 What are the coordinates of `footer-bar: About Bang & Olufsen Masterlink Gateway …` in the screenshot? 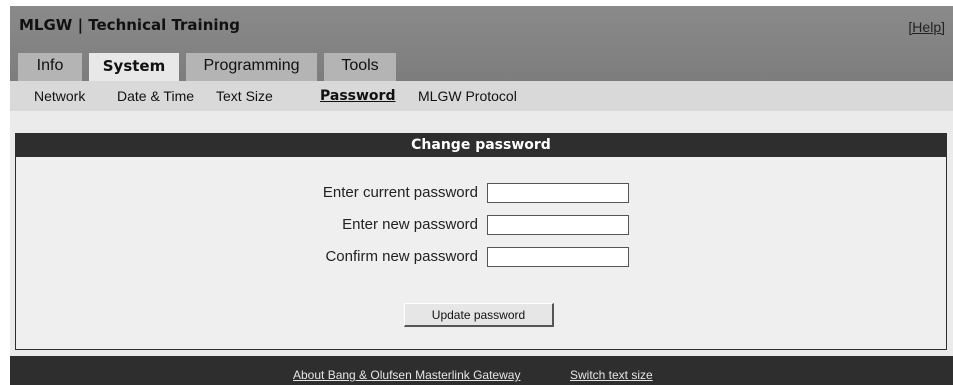 It's located at (481, 370).